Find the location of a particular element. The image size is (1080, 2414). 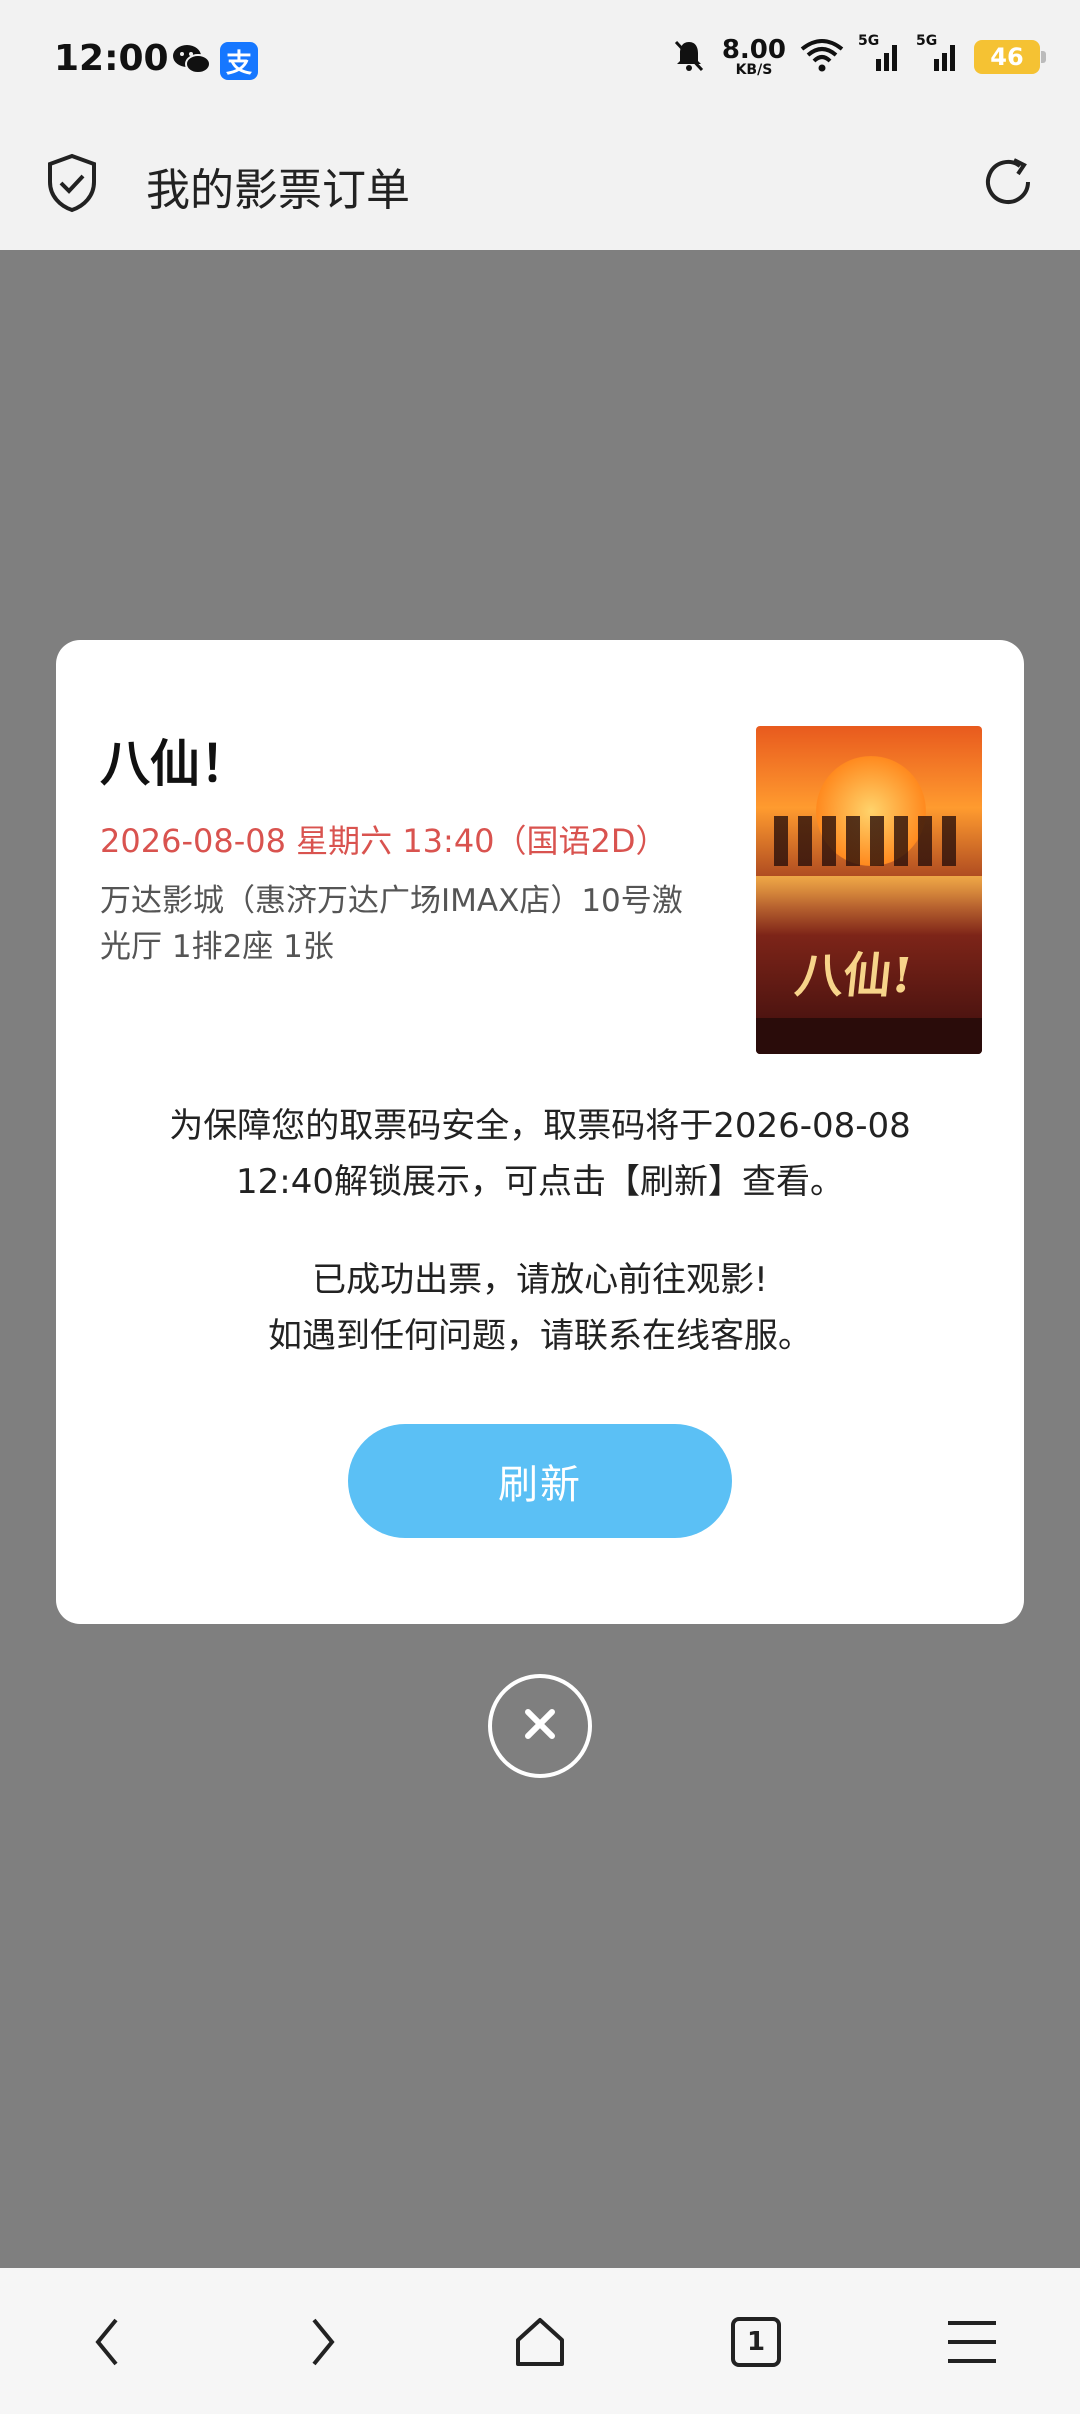

back-icon is located at coordinates (106, 2342).